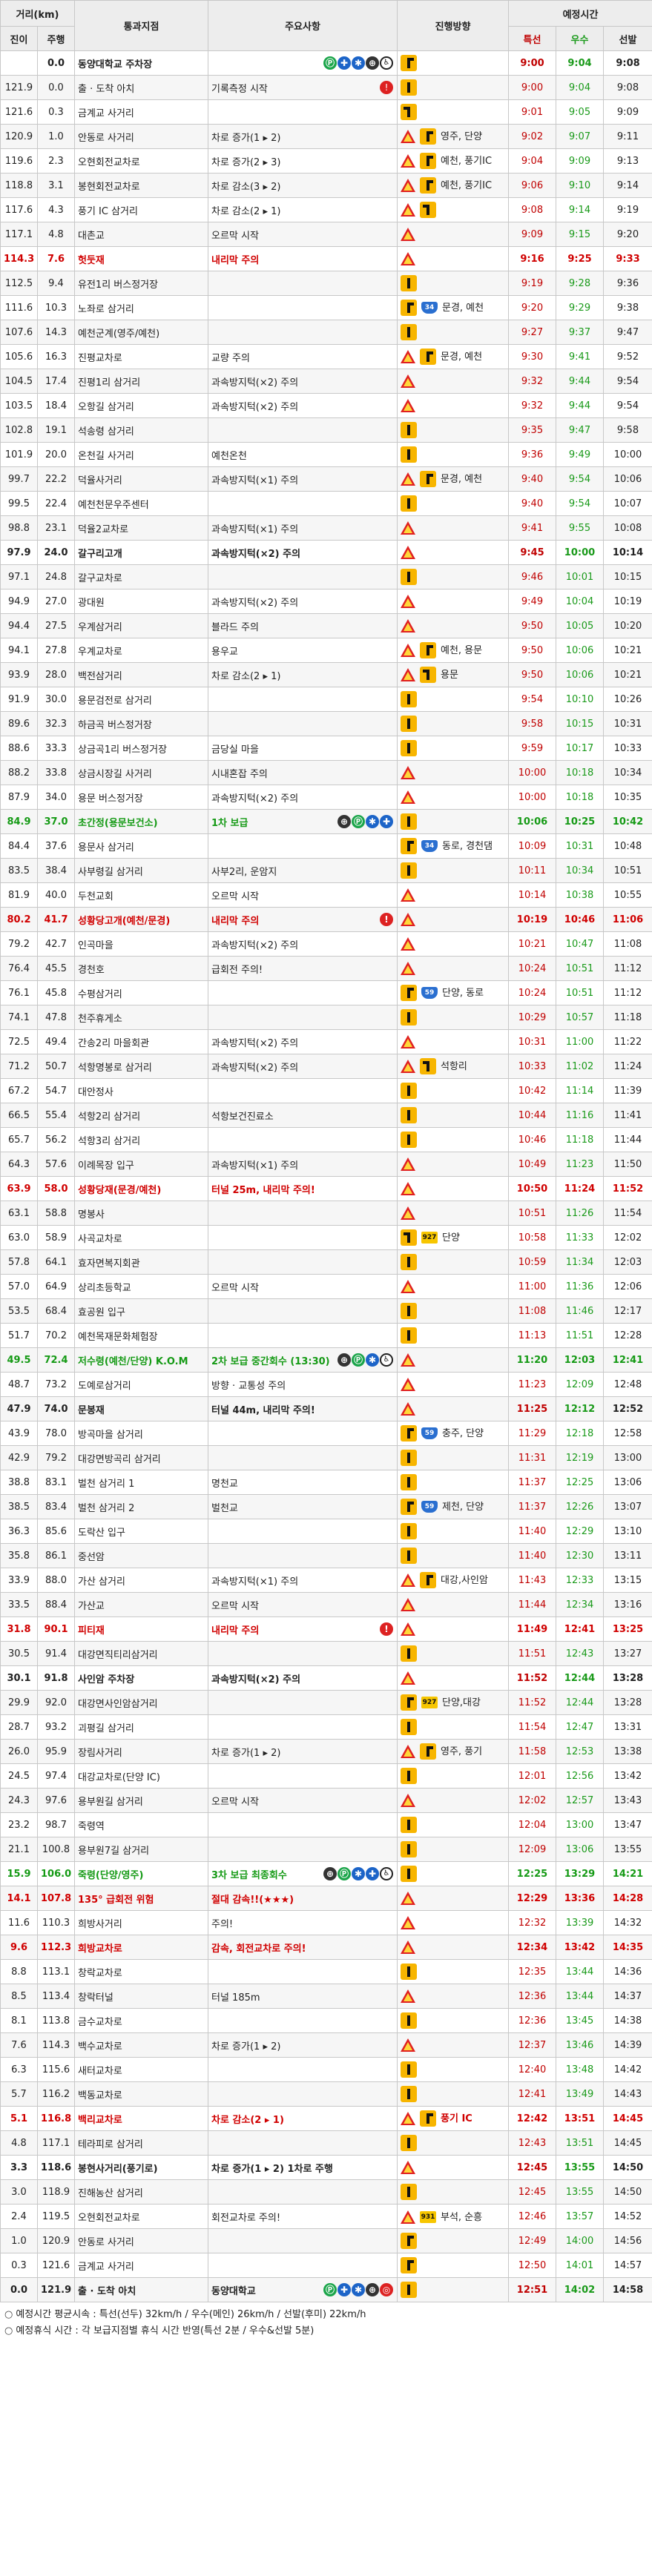  Describe the element at coordinates (19, 503) in the screenshot. I see `cell-cumulative-km: 99.5` at that location.